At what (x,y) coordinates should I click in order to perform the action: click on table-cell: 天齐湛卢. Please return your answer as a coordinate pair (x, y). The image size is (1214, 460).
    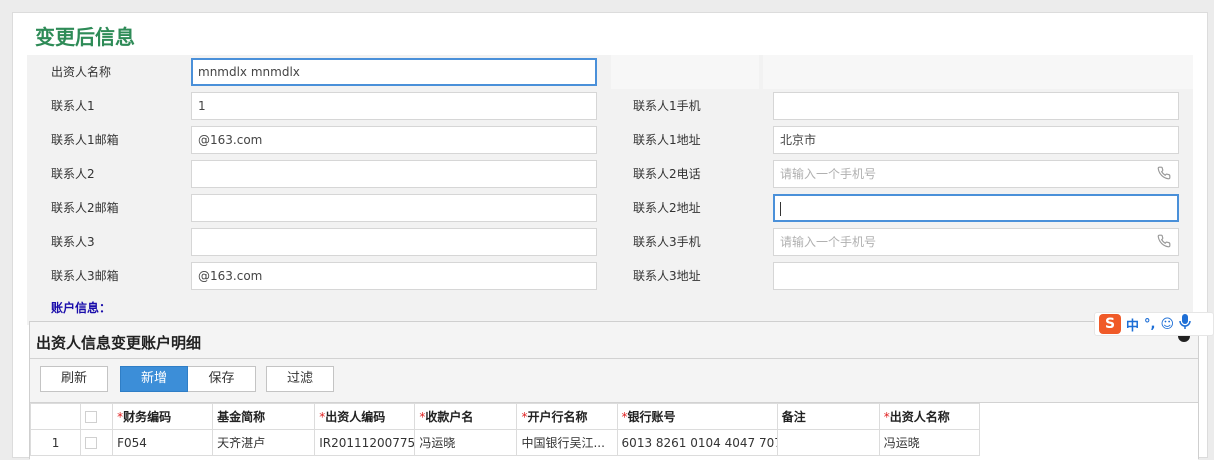
    Looking at the image, I should click on (264, 442).